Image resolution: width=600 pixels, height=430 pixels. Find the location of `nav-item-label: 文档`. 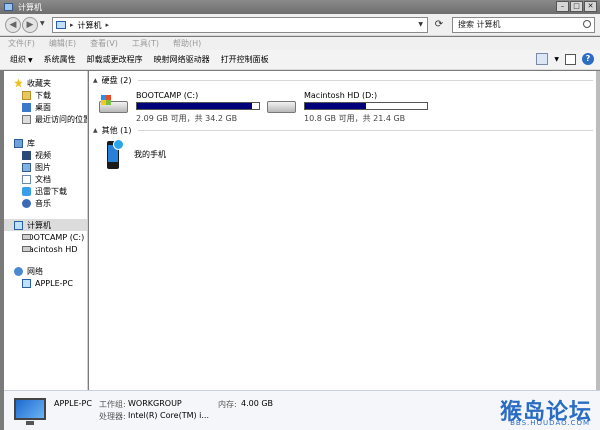

nav-item-label: 文档 is located at coordinates (43, 179).